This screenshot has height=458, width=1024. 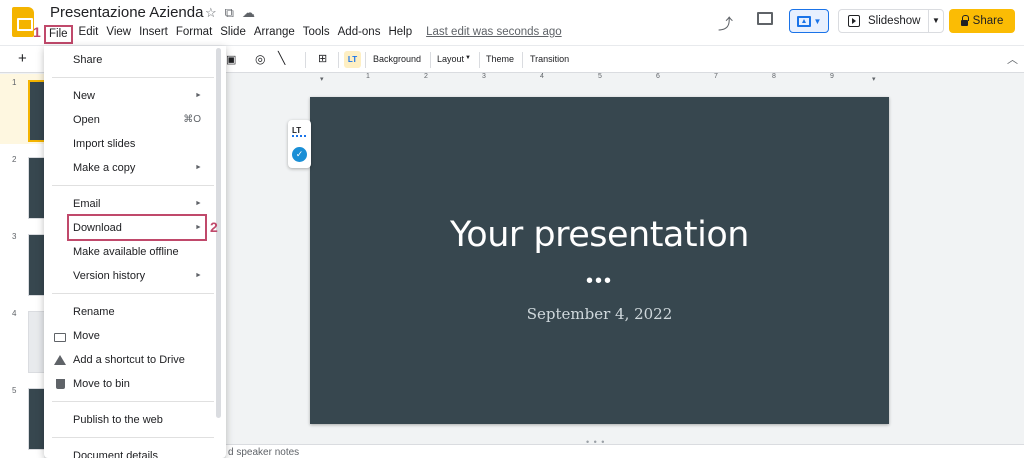 I want to click on wave-underline-icon, so click(x=299, y=136).